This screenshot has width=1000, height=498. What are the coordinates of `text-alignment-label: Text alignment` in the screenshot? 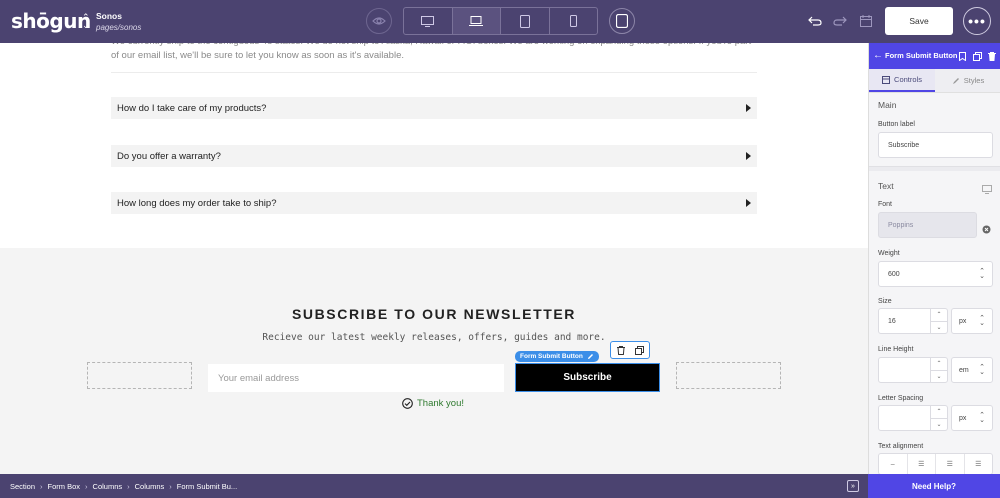 It's located at (901, 446).